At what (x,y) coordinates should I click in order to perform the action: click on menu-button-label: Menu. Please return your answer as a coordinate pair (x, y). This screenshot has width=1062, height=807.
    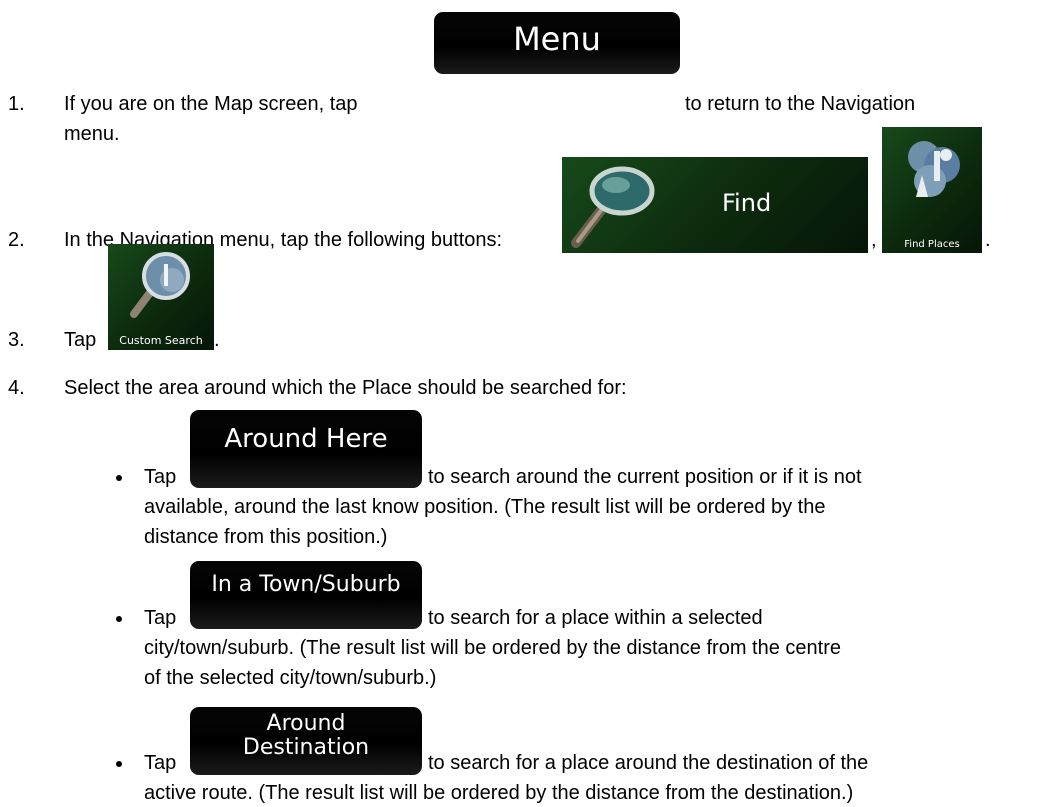
    Looking at the image, I should click on (557, 39).